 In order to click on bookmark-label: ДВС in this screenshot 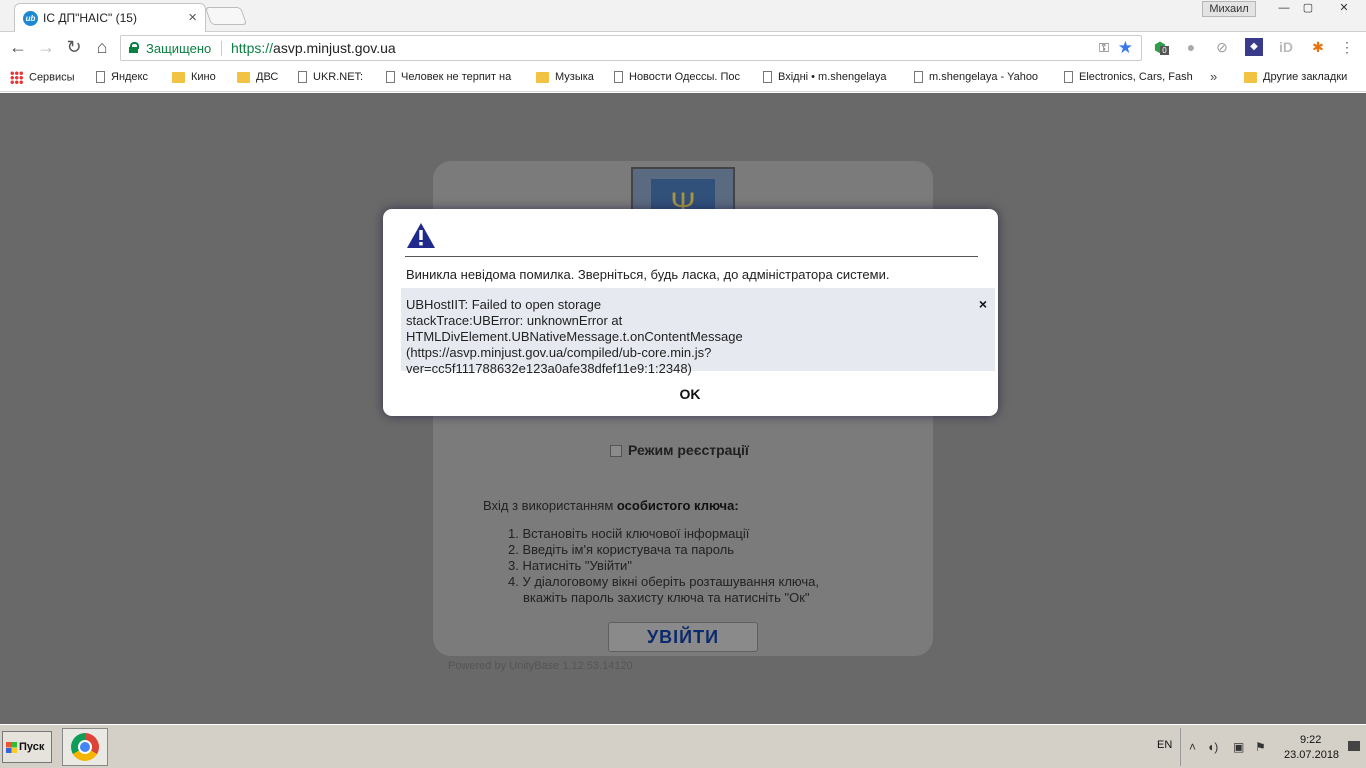, I will do `click(267, 77)`.